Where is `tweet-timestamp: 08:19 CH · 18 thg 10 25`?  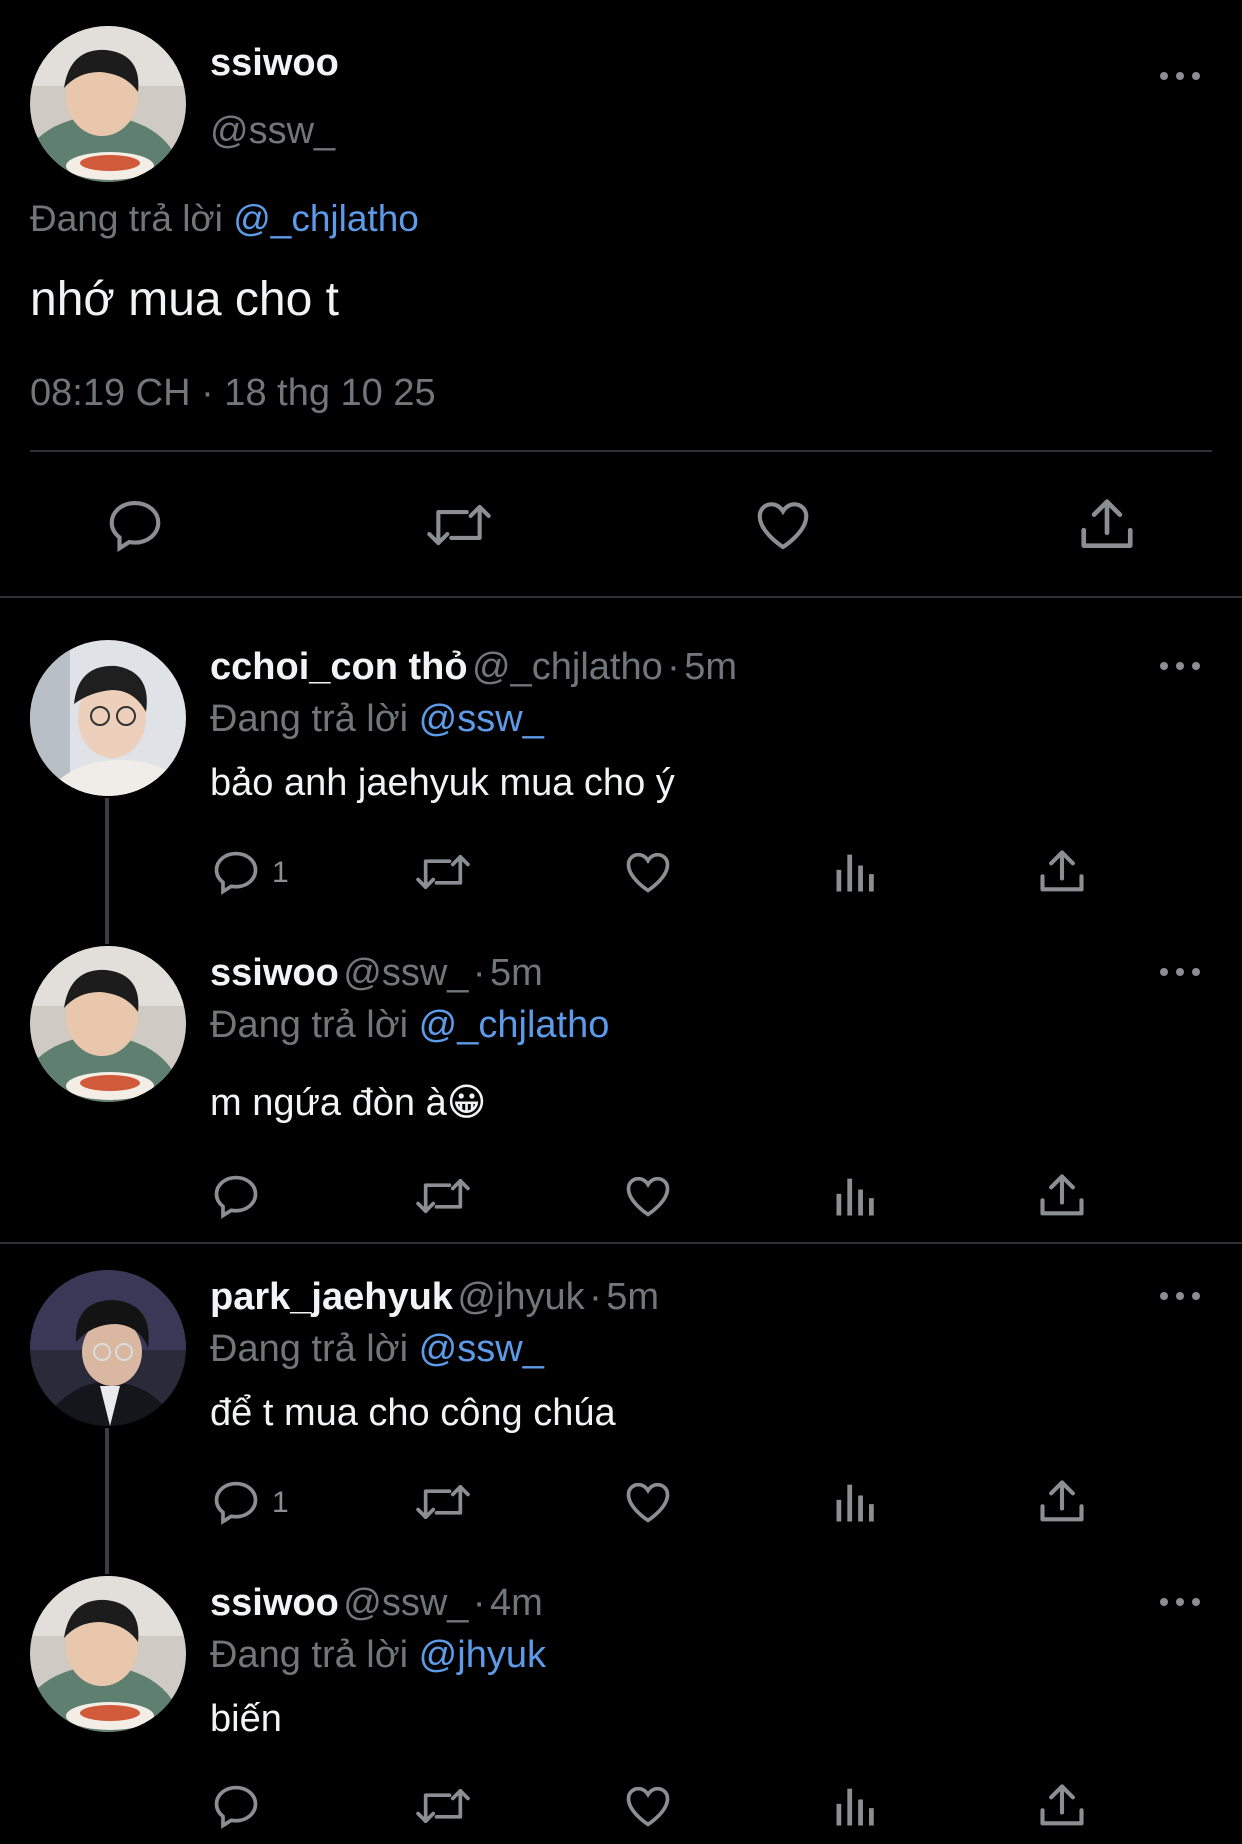 tweet-timestamp: 08:19 CH · 18 thg 10 25 is located at coordinates (233, 393).